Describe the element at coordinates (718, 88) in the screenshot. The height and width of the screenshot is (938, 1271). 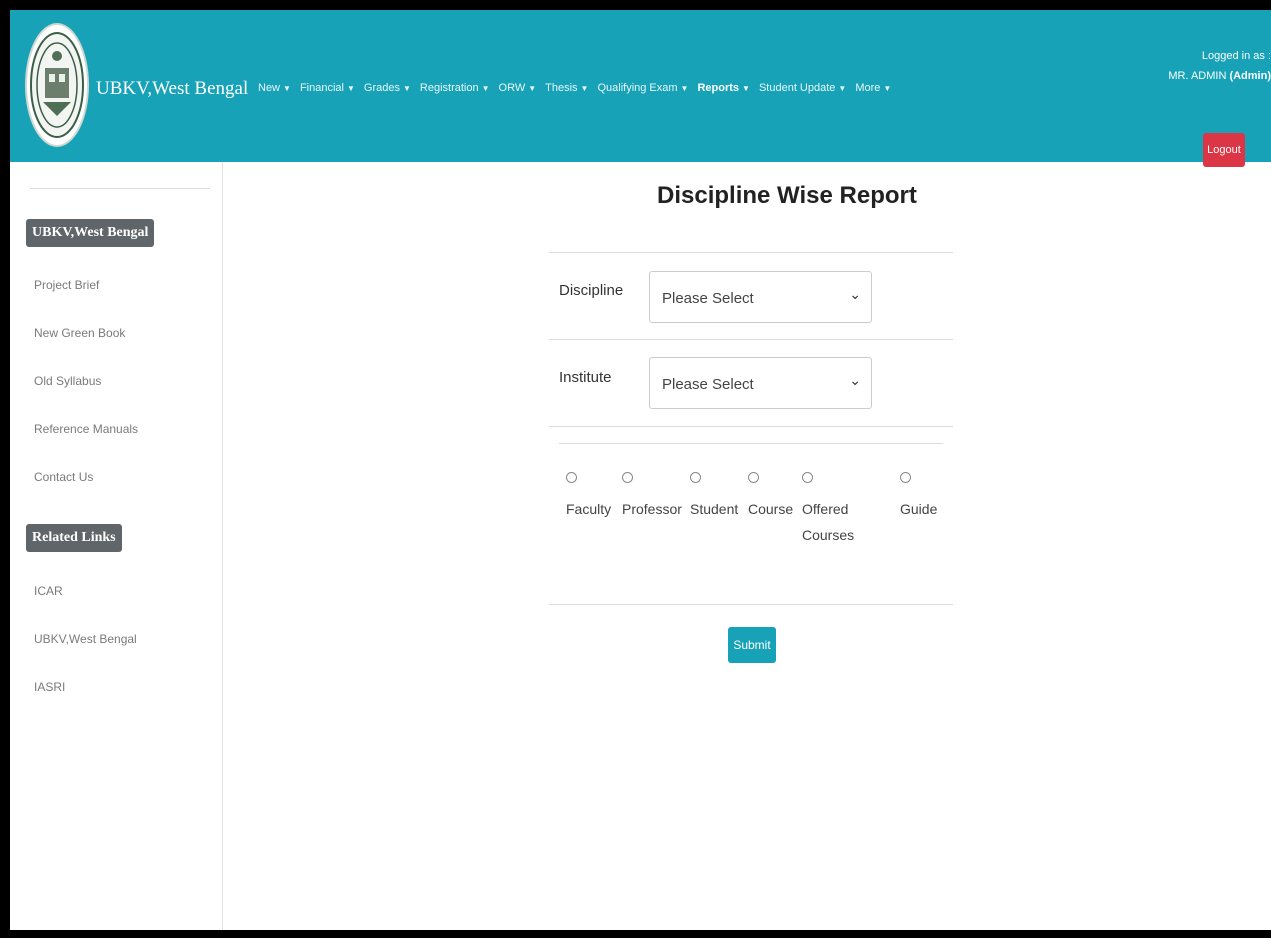
I see `nav-label: Reports` at that location.